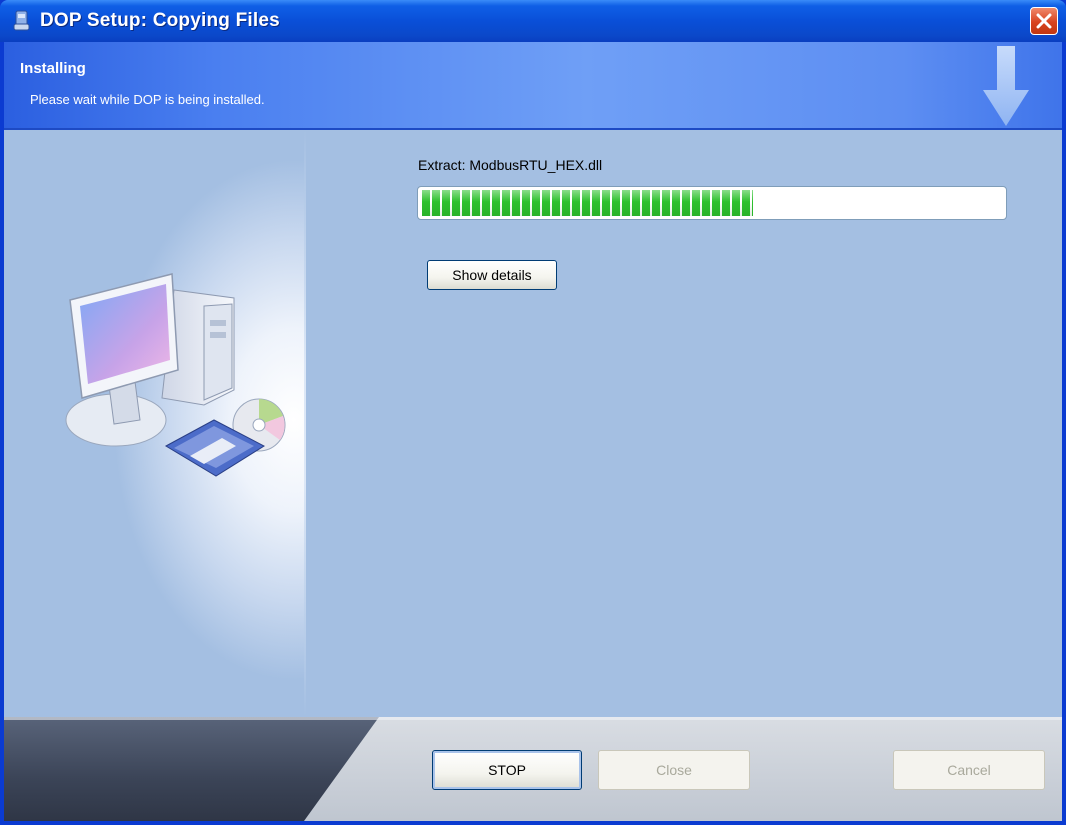 This screenshot has height=825, width=1066. I want to click on install-progress-bar, so click(712, 203).